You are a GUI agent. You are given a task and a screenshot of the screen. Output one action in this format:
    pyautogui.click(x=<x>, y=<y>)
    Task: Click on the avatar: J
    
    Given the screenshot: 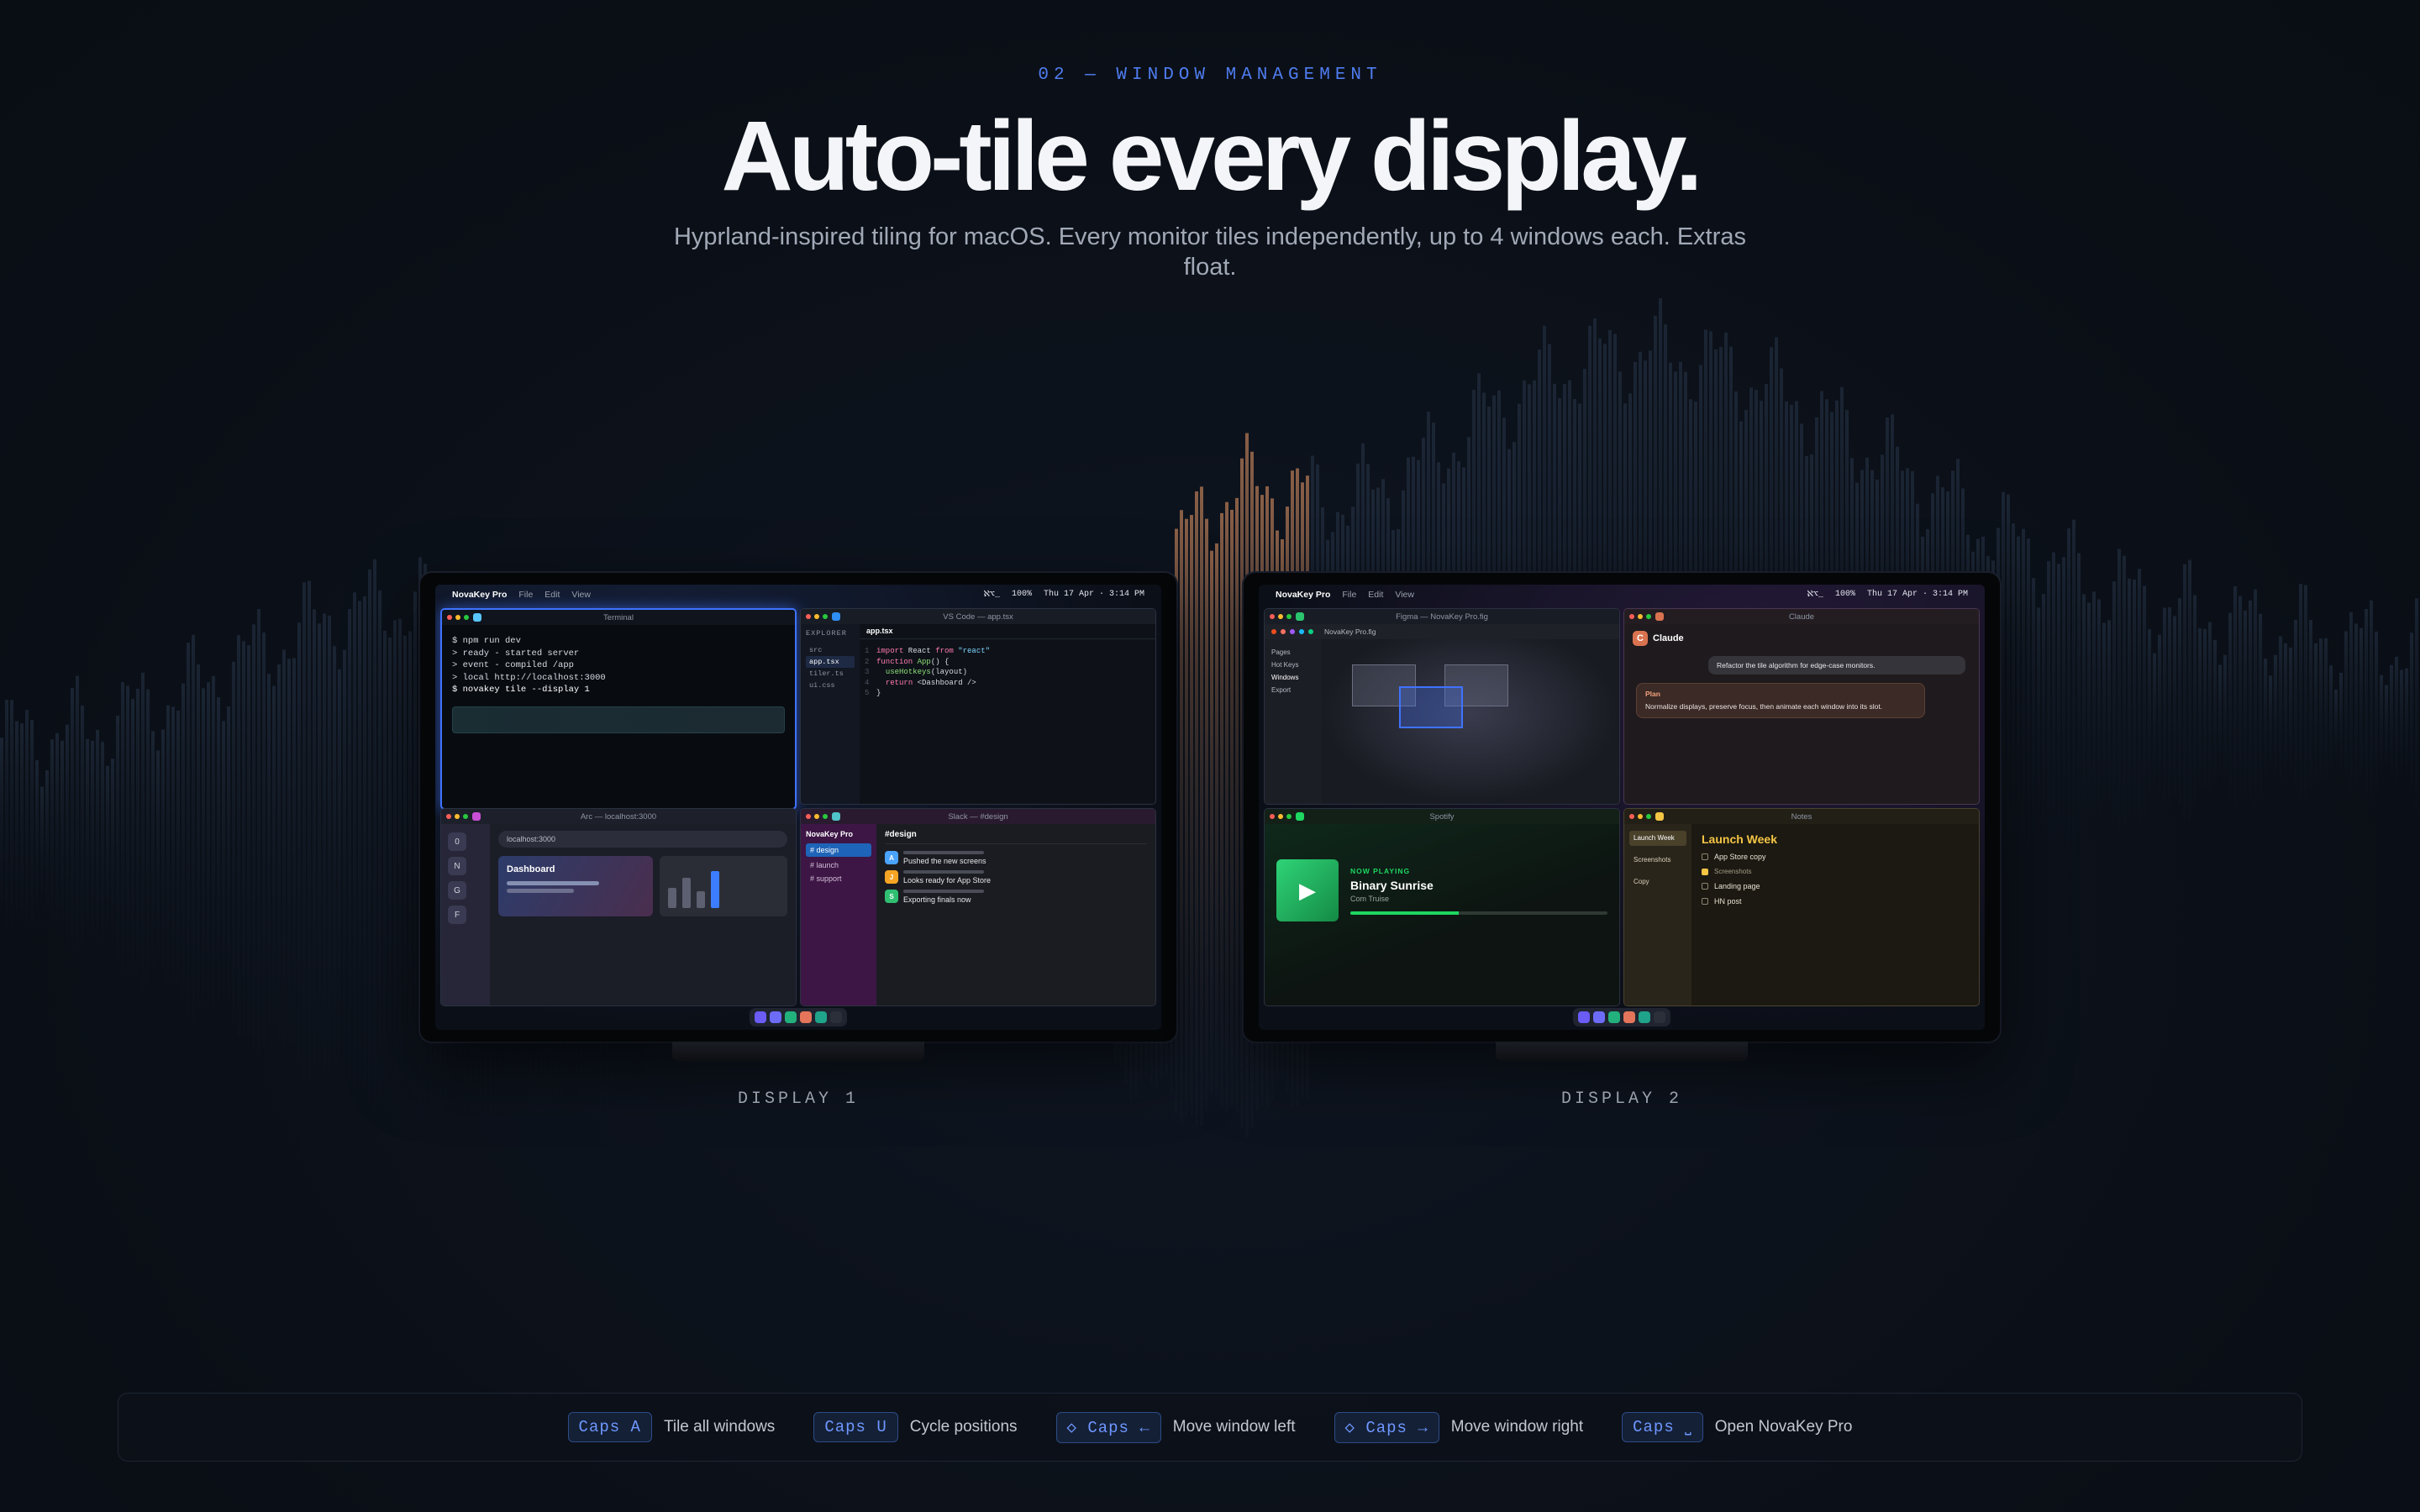 What is the action you would take?
    pyautogui.click(x=892, y=877)
    